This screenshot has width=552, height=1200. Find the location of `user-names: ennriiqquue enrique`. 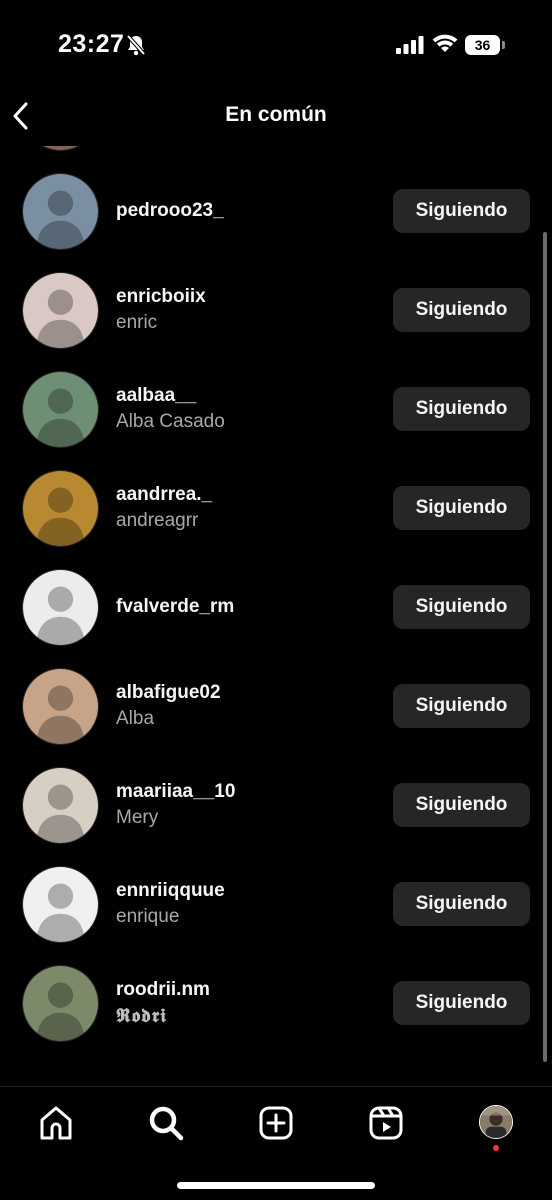

user-names: ennriiqquue enrique is located at coordinates (170, 903).